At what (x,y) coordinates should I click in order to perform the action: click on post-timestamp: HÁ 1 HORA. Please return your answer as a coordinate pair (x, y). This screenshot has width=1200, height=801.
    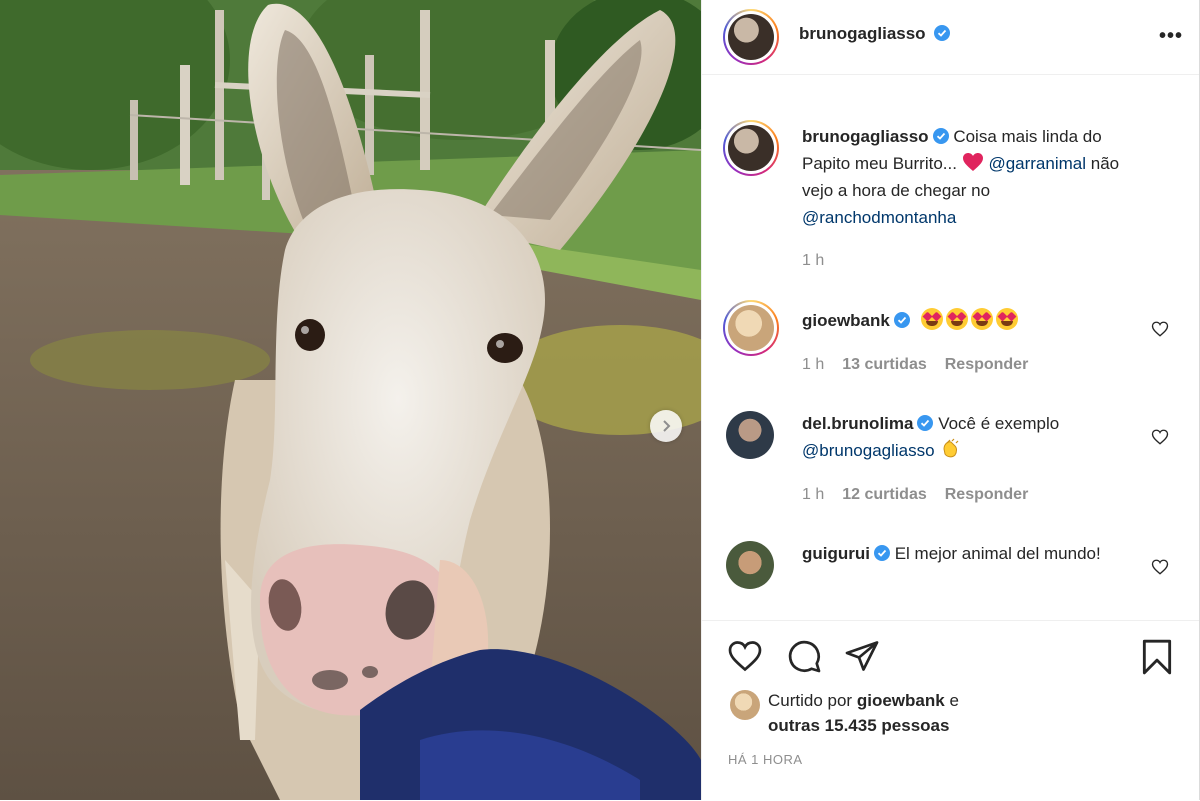
    Looking at the image, I should click on (765, 759).